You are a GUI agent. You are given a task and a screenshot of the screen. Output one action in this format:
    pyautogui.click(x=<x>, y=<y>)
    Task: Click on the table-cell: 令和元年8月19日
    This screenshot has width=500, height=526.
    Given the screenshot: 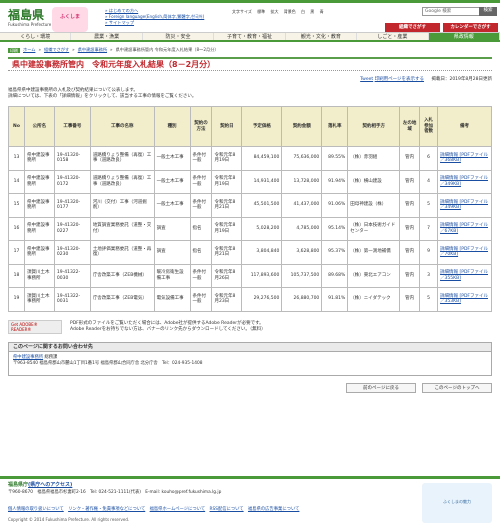 What is the action you would take?
    pyautogui.click(x=227, y=158)
    